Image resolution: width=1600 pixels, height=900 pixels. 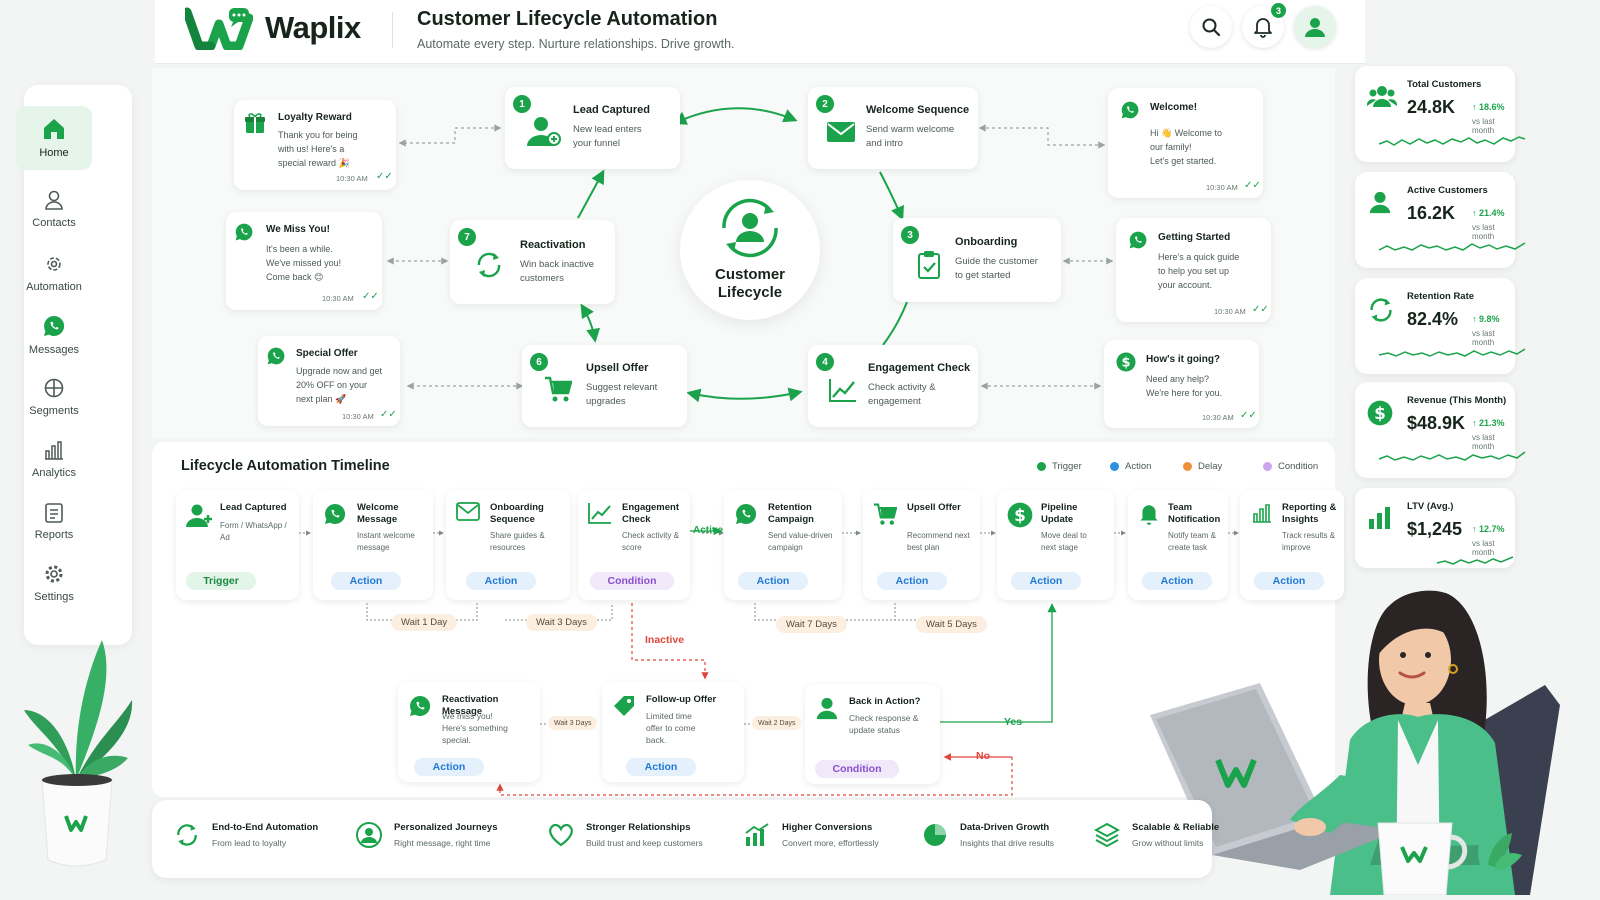 What do you see at coordinates (517, 541) in the screenshot?
I see `step-desc: Share guides & resources` at bounding box center [517, 541].